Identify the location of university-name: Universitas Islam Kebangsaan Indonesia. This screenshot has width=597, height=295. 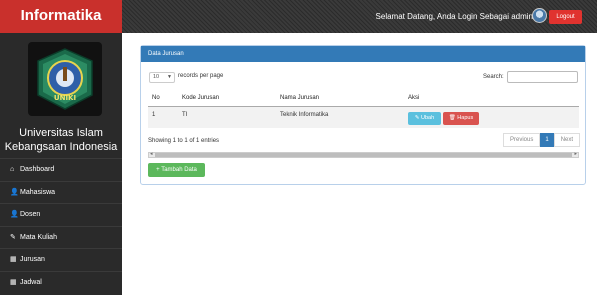
(61, 140).